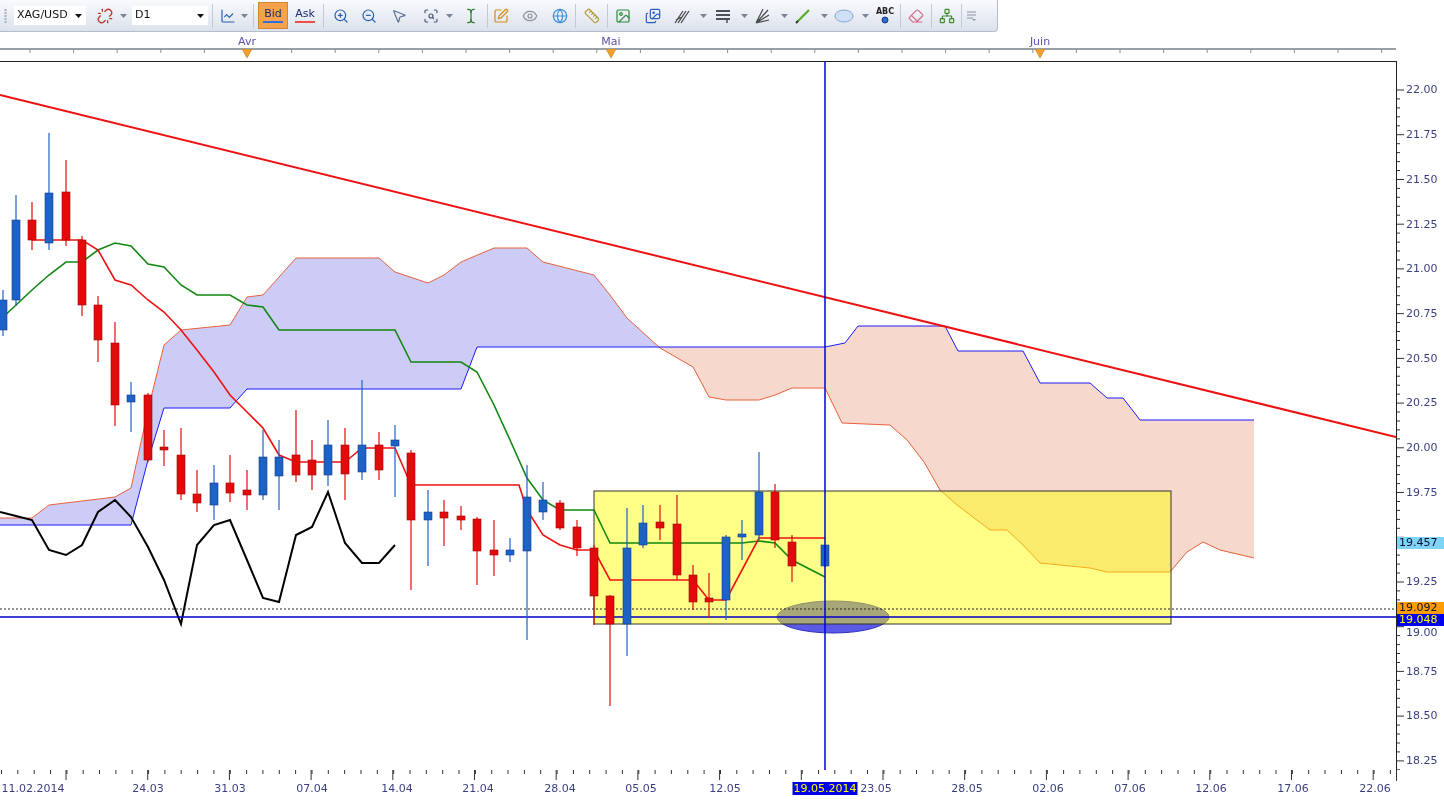  Describe the element at coordinates (33, 788) in the screenshot. I see `date-axis-label: 11.02.2014` at that location.